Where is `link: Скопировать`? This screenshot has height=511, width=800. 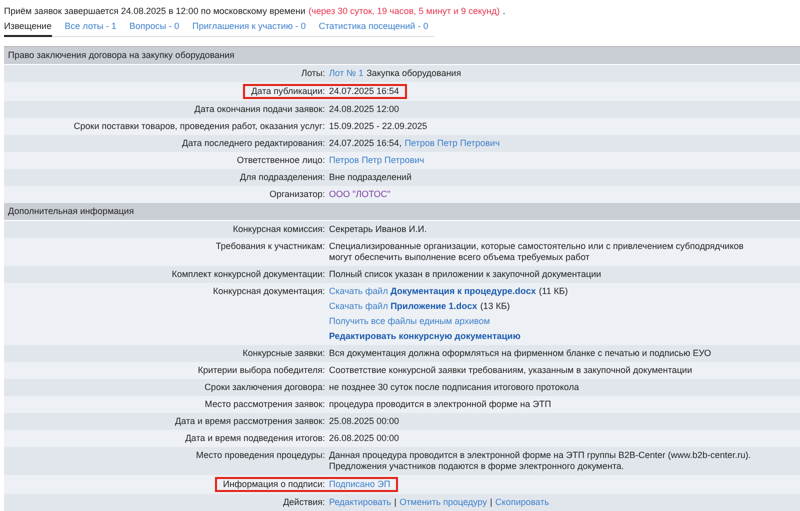 link: Скопировать is located at coordinates (522, 502).